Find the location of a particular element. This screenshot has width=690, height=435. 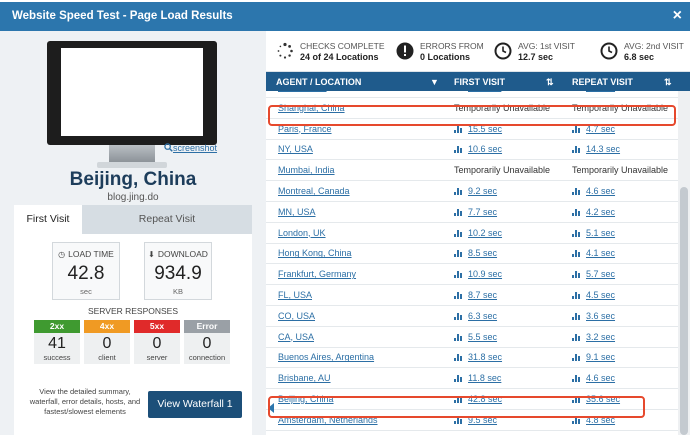

first-visit-cell: 31.8 sec is located at coordinates (478, 357).